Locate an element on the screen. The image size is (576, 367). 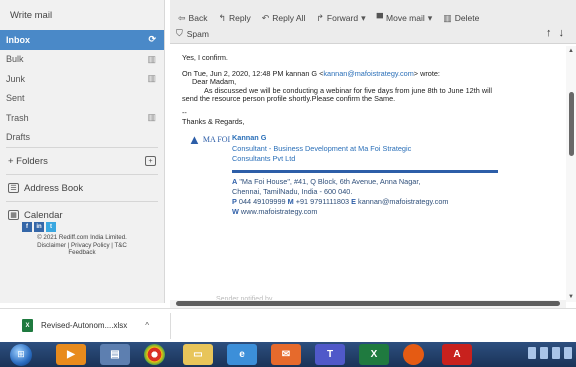
folders-section: + Folders + is located at coordinates (82, 161).